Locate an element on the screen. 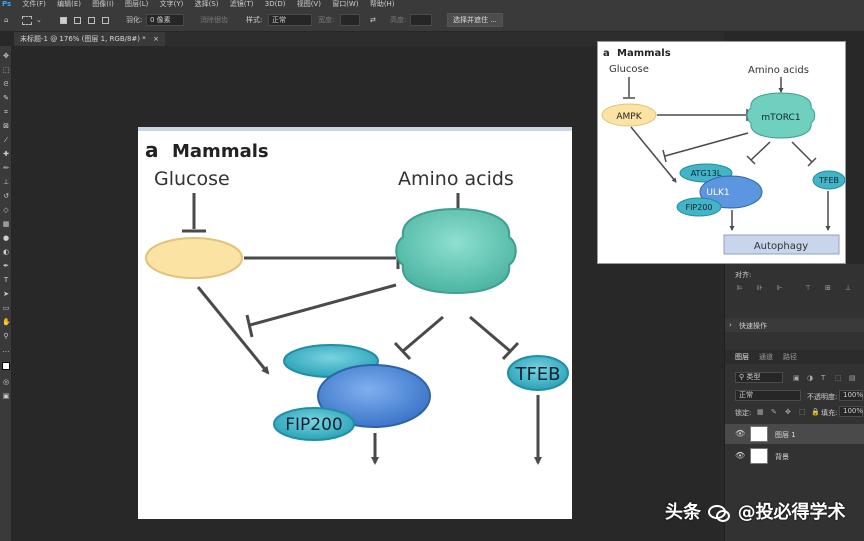 The image size is (864, 541). lock-pixels-icon: ▦ is located at coordinates (760, 412).